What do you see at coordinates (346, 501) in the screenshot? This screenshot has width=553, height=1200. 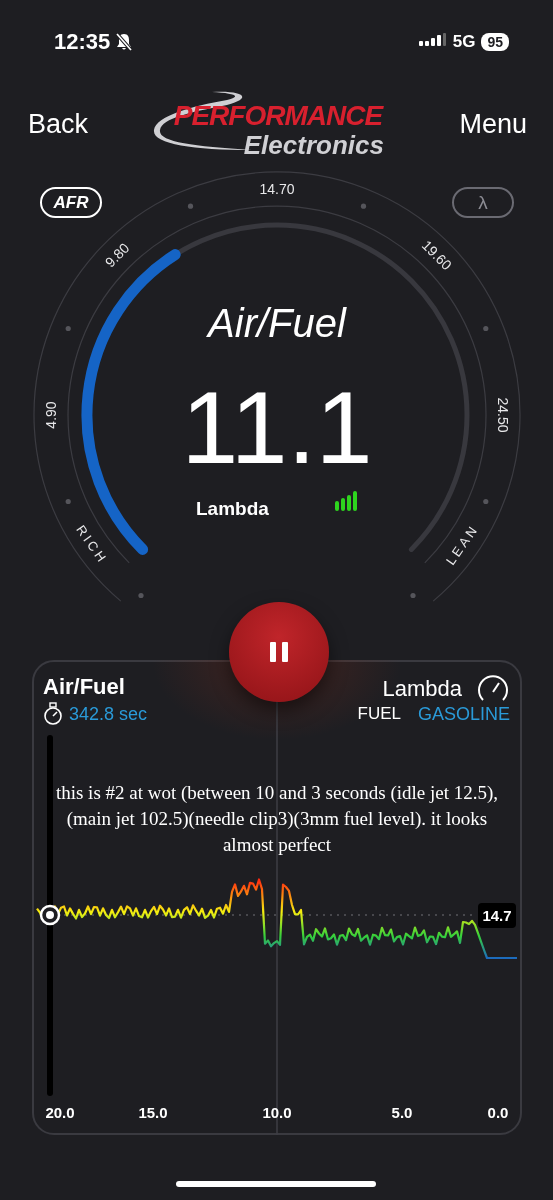 I see `sensor-signal-icon` at bounding box center [346, 501].